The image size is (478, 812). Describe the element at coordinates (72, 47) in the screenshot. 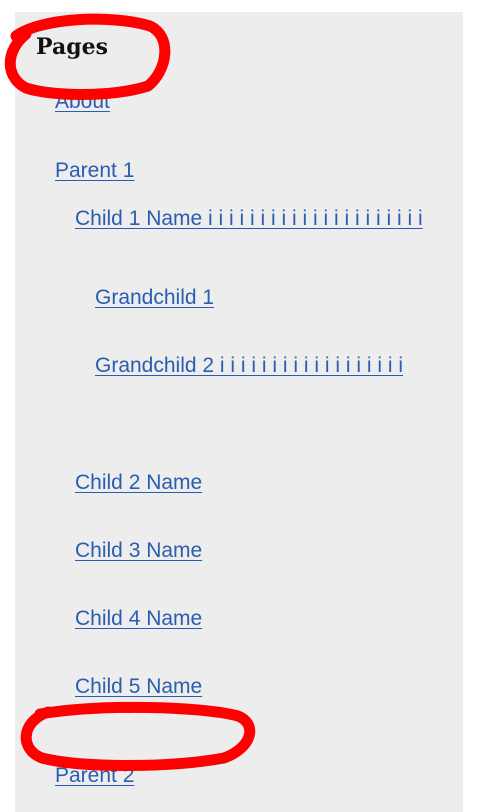

I see `pages-heading: Pages` at that location.